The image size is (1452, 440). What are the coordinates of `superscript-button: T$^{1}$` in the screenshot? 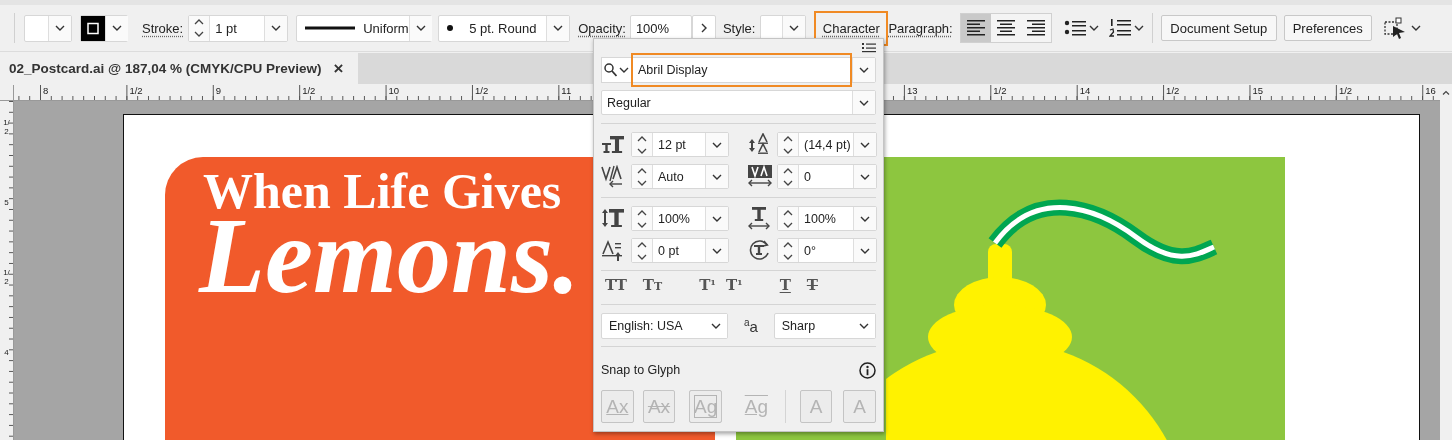 It's located at (707, 288).